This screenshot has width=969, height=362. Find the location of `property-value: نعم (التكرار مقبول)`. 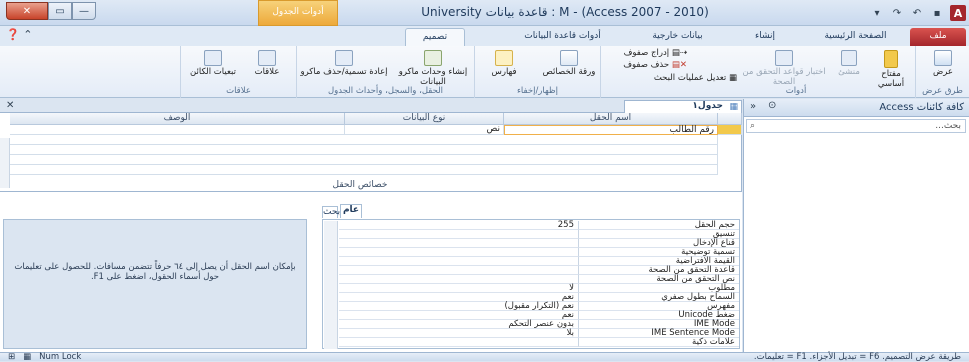

property-value: نعم (التكرار مقبول) is located at coordinates (459, 306).